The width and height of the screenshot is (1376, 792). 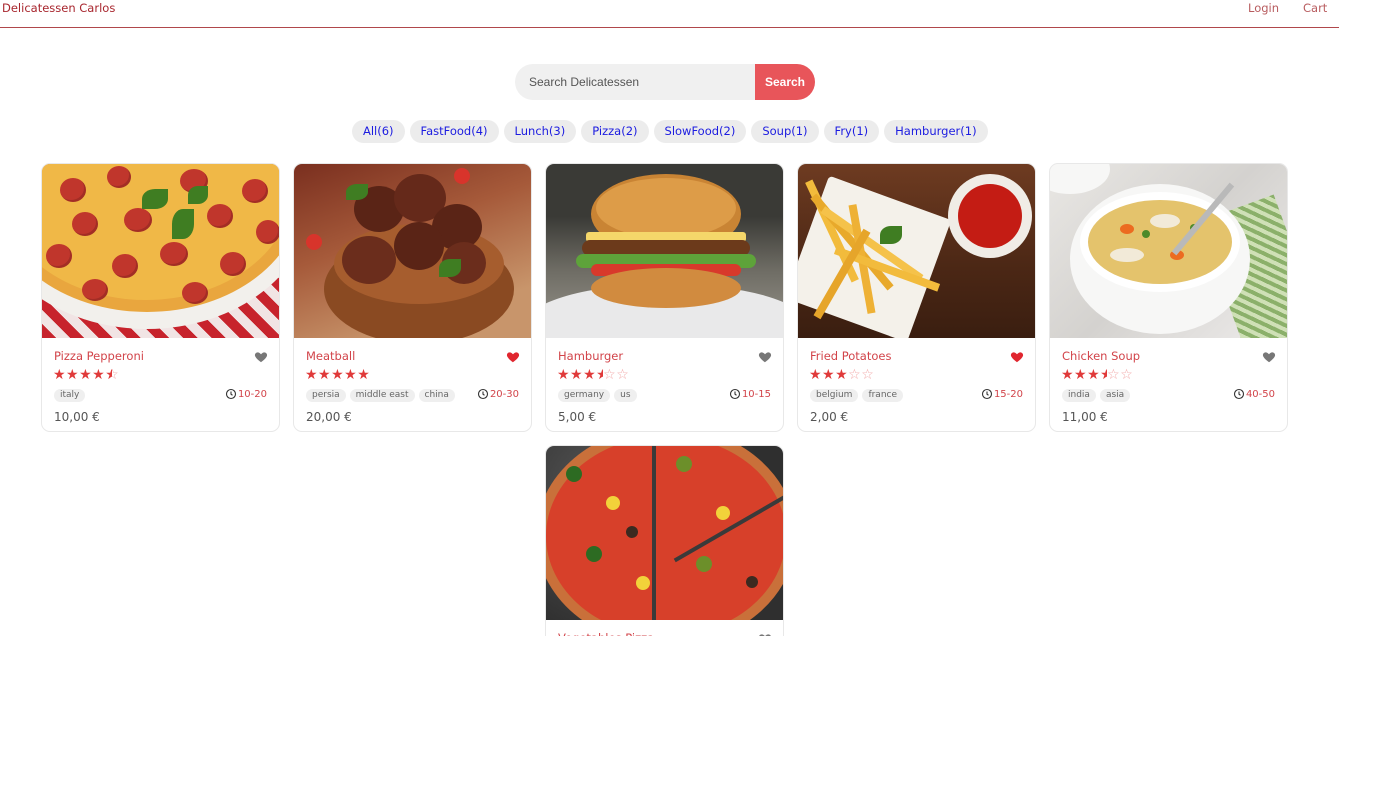 What do you see at coordinates (664, 251) in the screenshot?
I see `hamburger-image` at bounding box center [664, 251].